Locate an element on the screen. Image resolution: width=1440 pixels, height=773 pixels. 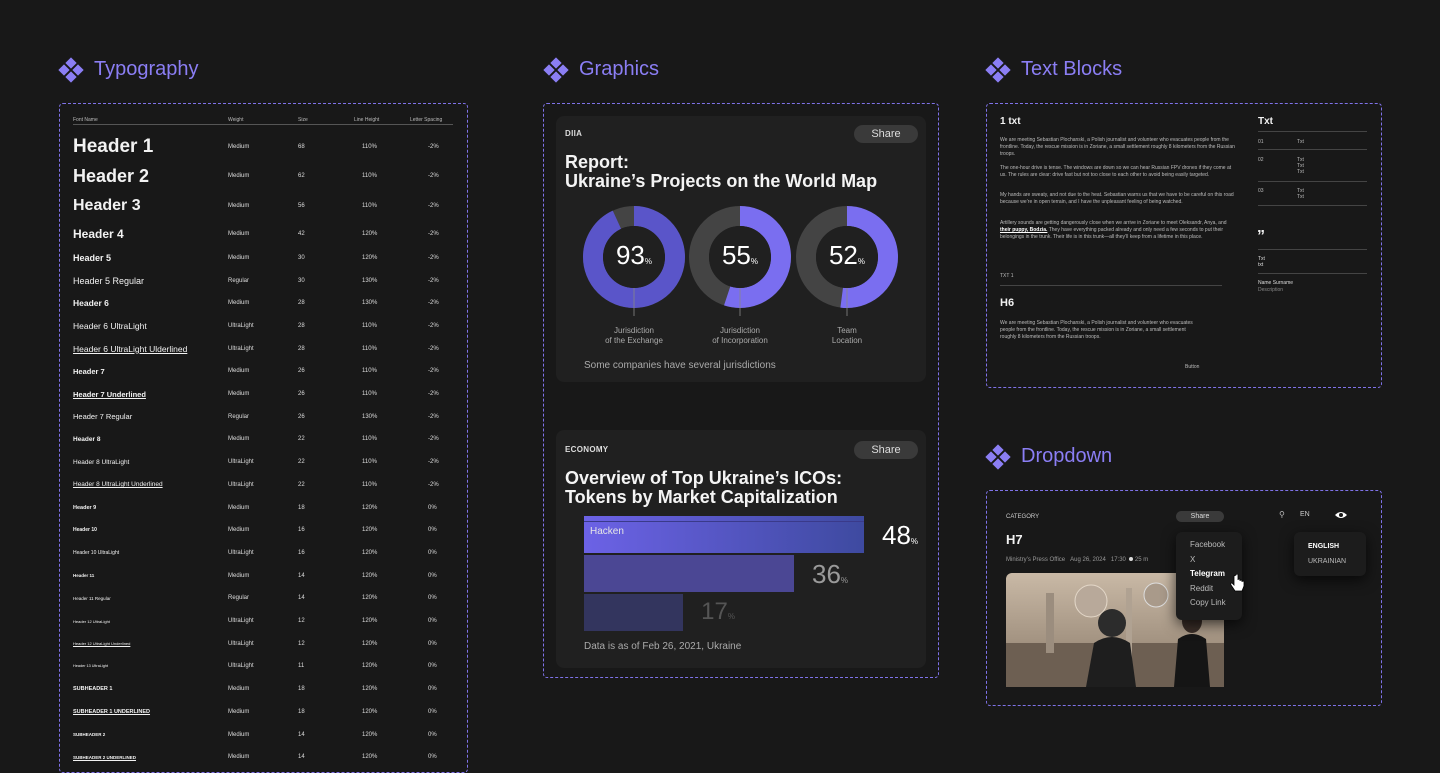
col-header-size: Size is located at coordinates (303, 120).